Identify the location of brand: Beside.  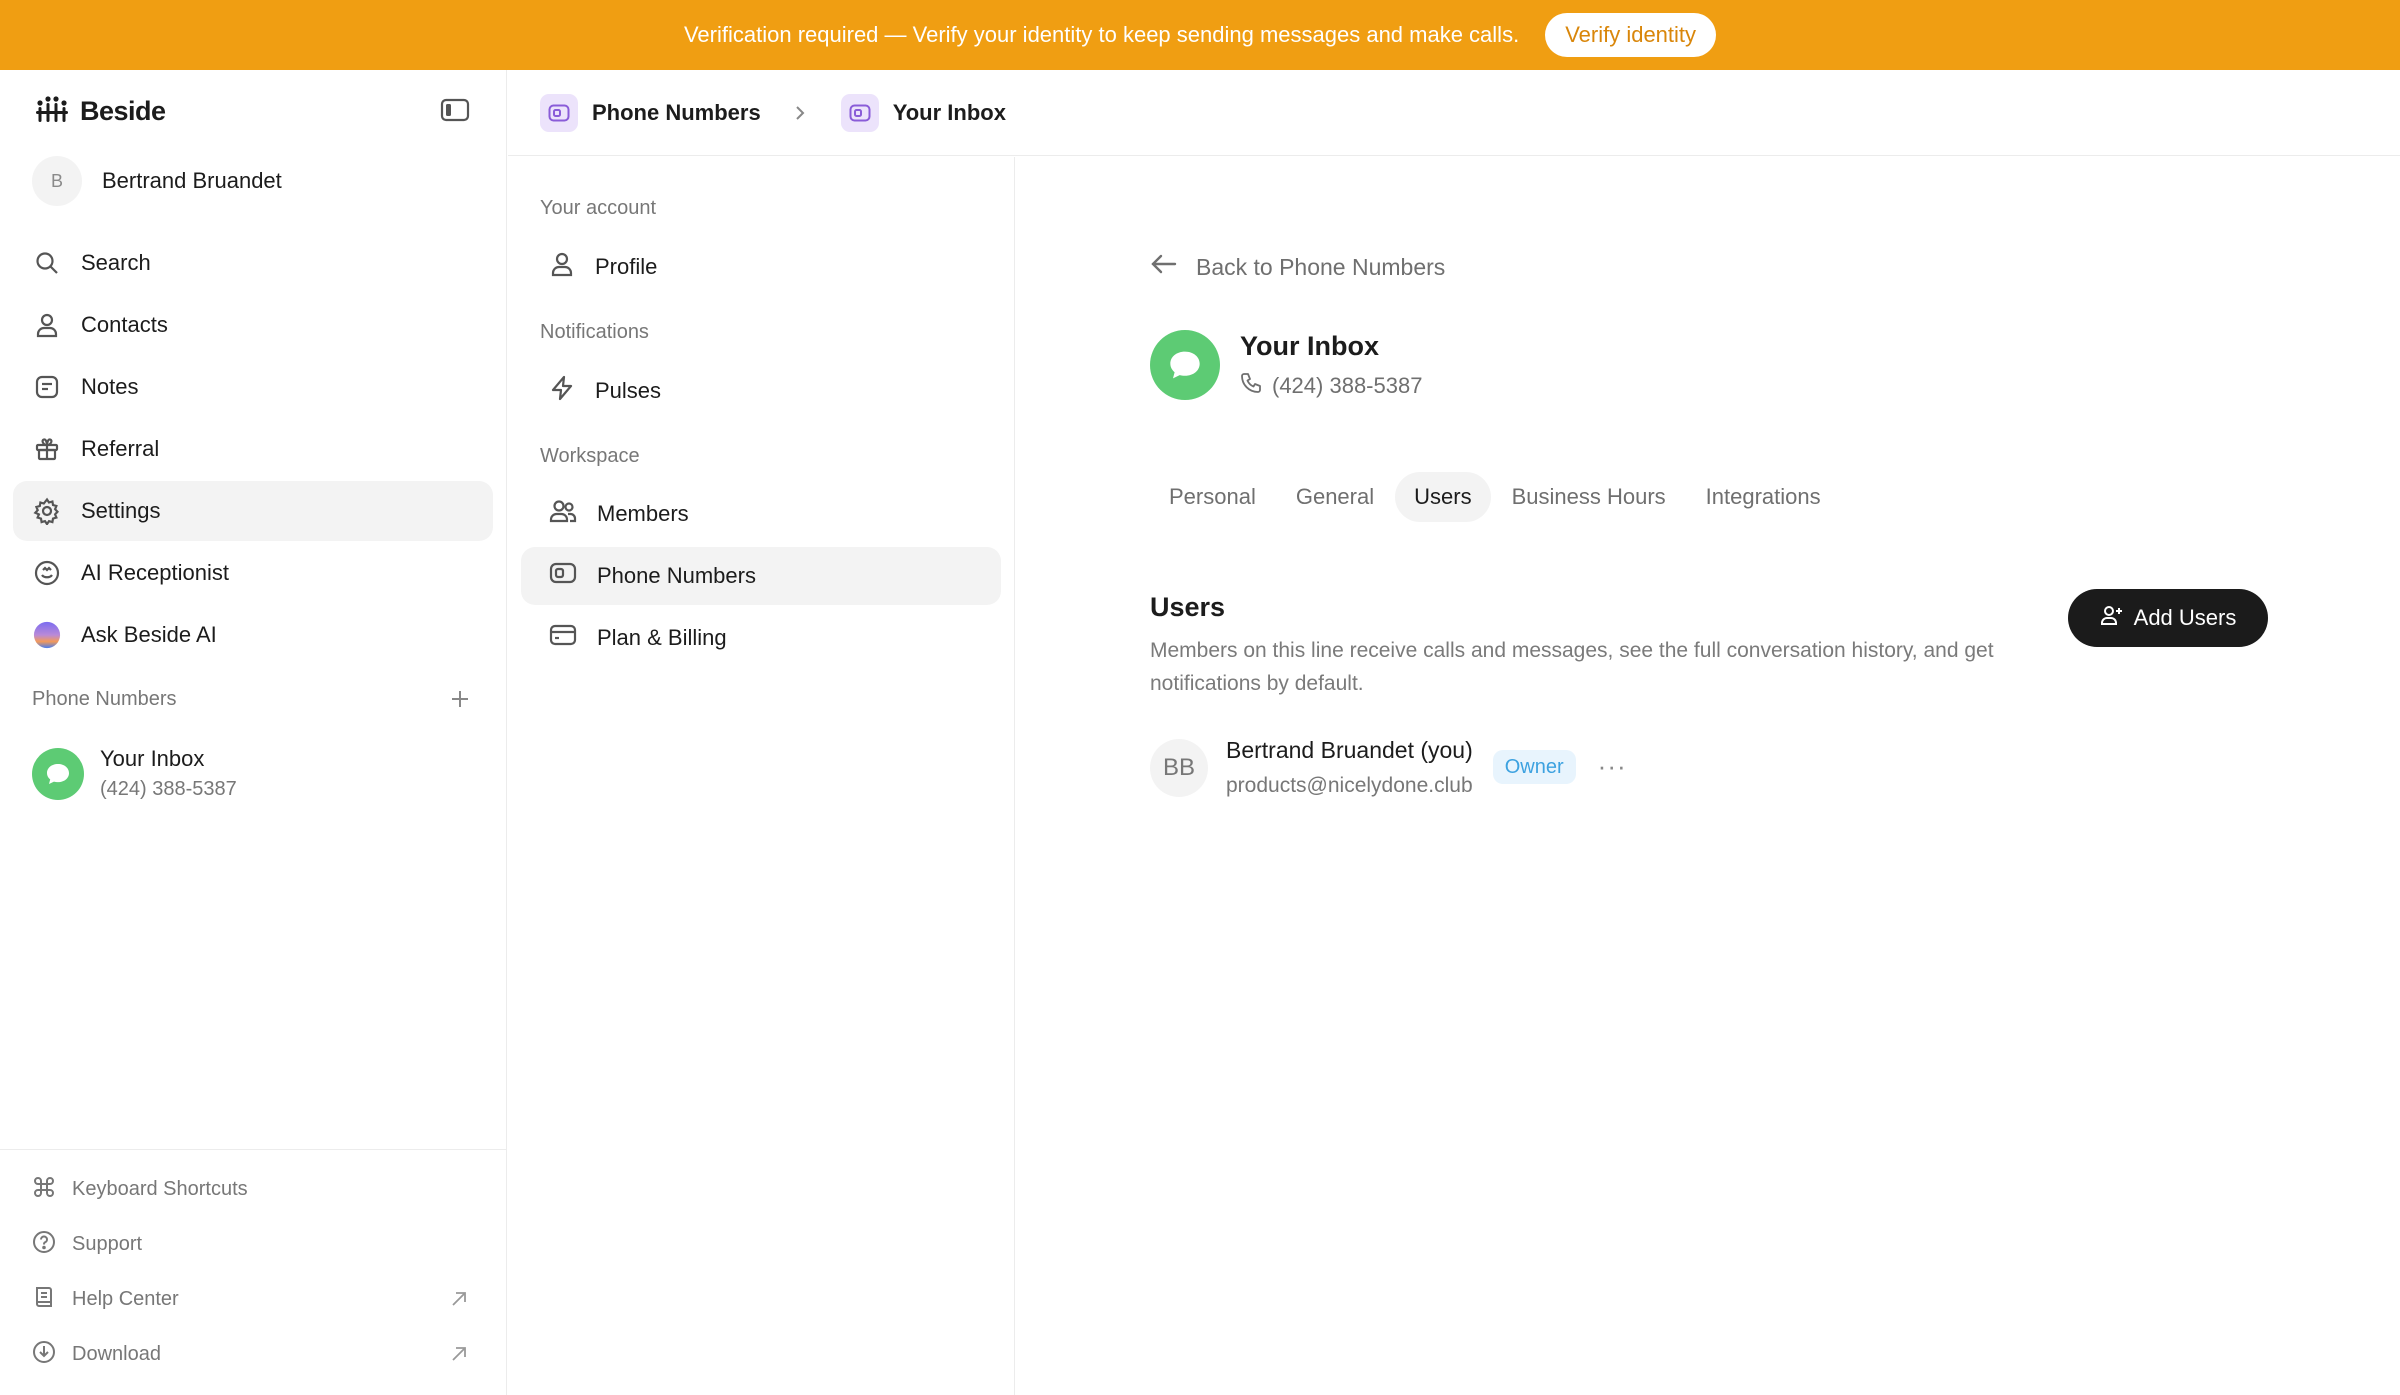
(101, 111).